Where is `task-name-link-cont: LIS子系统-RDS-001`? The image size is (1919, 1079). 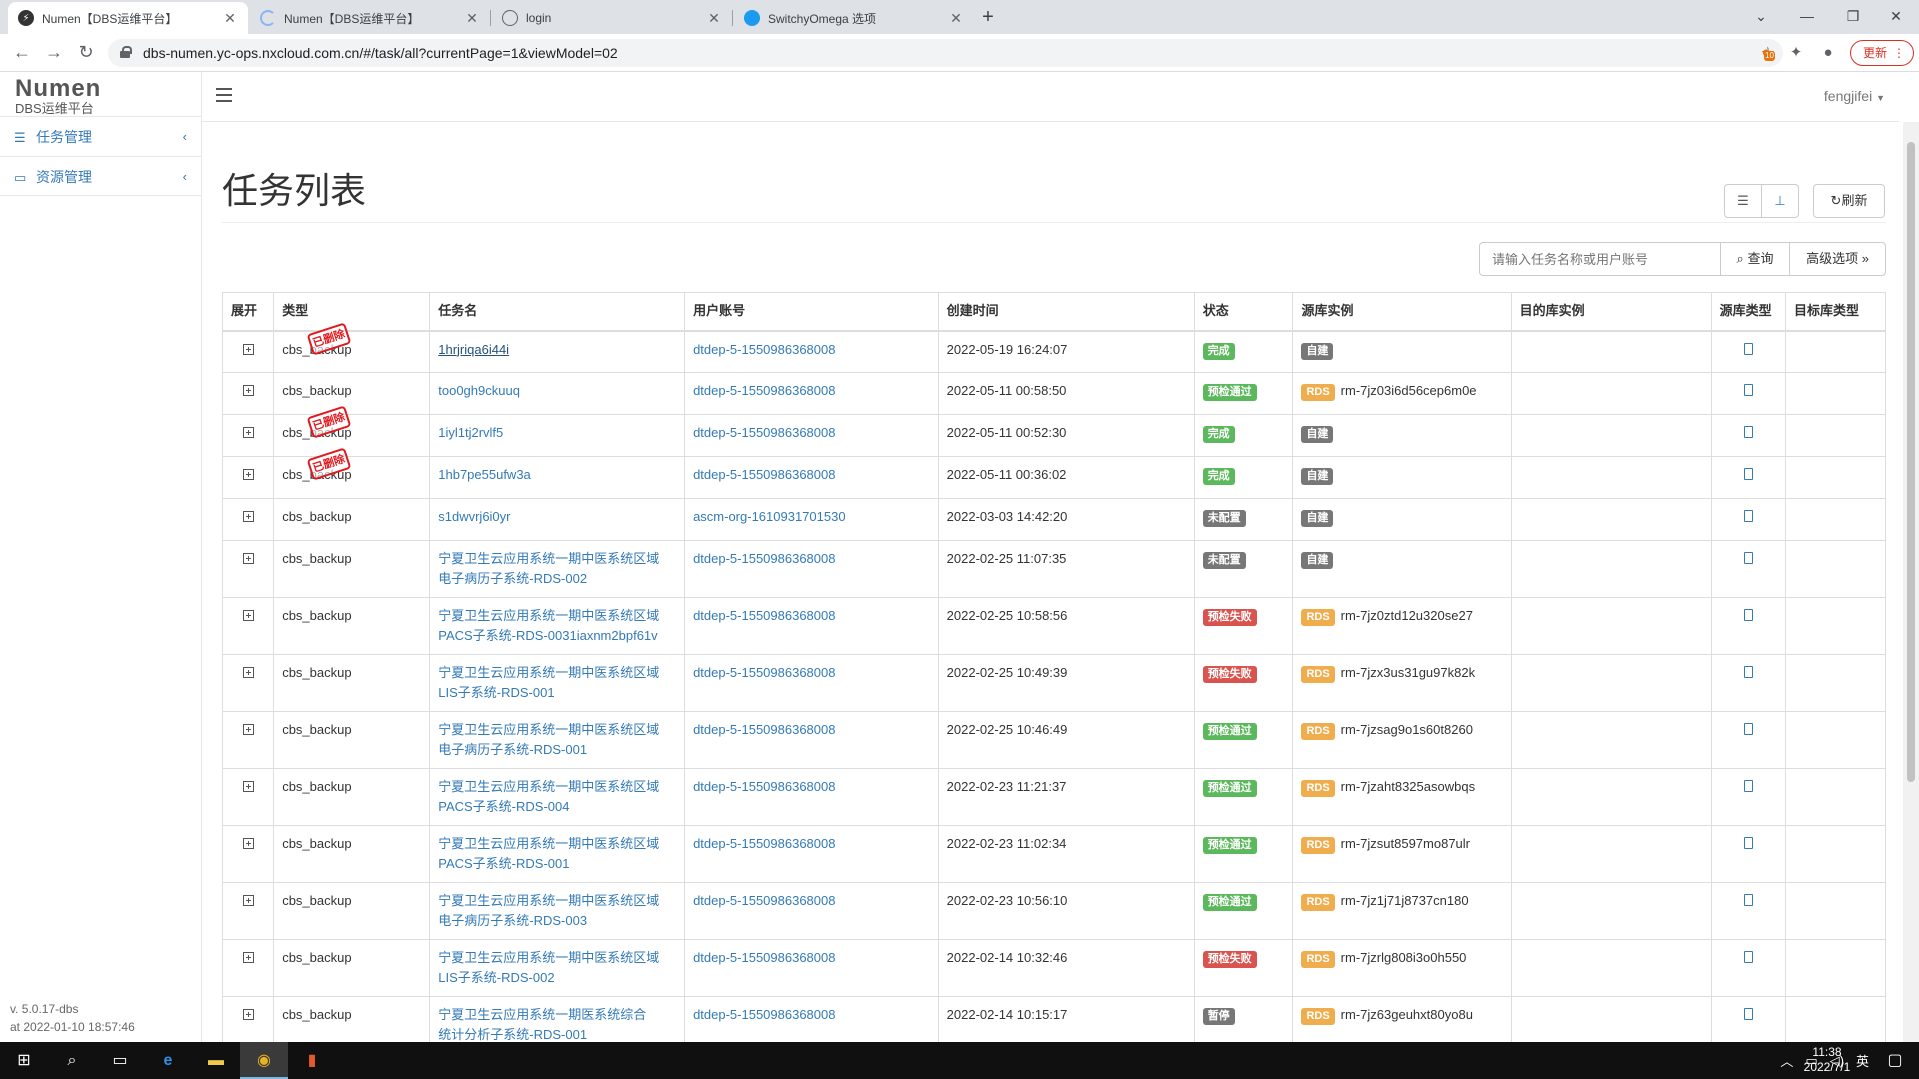 task-name-link-cont: LIS子系统-RDS-001 is located at coordinates (557, 693).